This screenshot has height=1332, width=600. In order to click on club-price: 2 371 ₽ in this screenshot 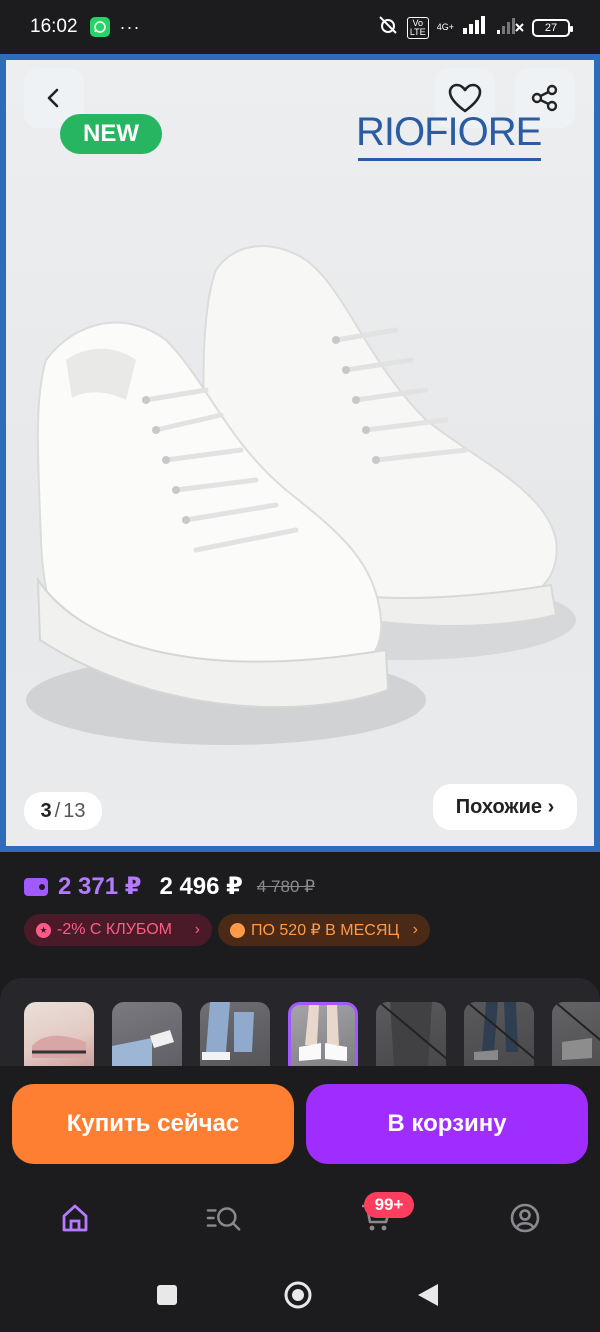, I will do `click(100, 886)`.